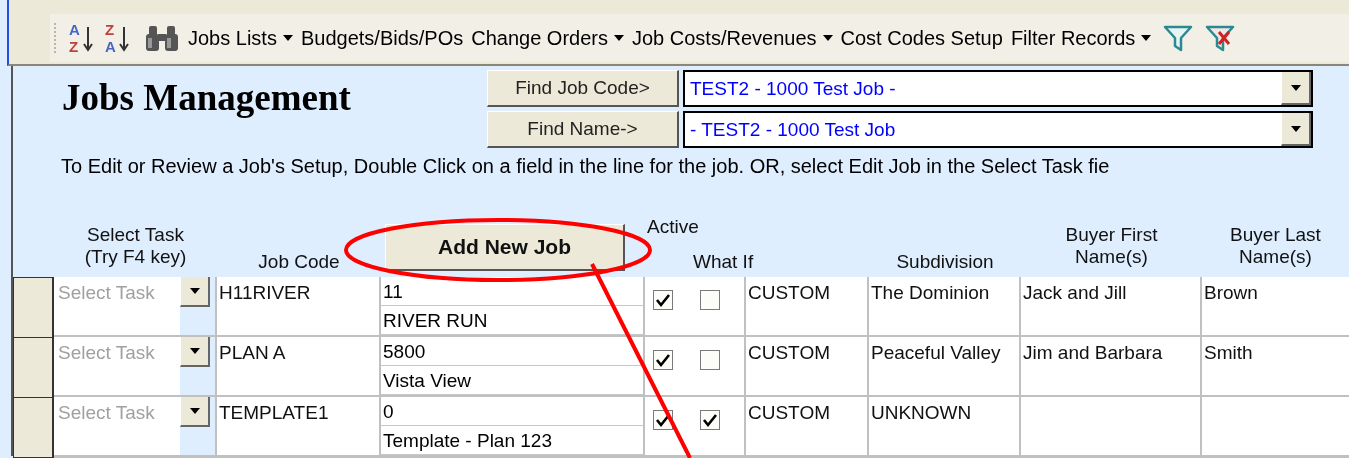 The height and width of the screenshot is (458, 1349). Describe the element at coordinates (512, 440) in the screenshot. I see `table-cell: Template - Plan 123` at that location.